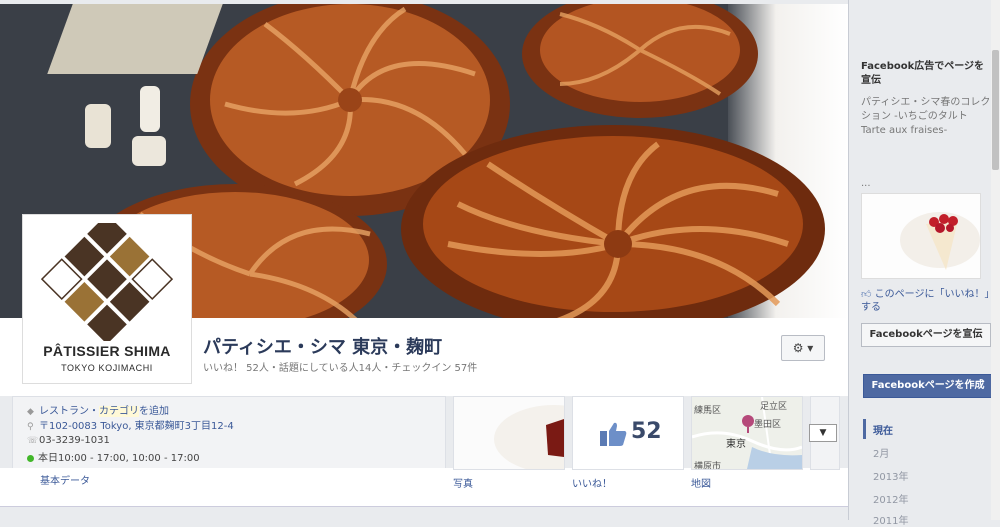 The image size is (1000, 527). Describe the element at coordinates (135, 39) in the screenshot. I see `box-decoration` at that location.